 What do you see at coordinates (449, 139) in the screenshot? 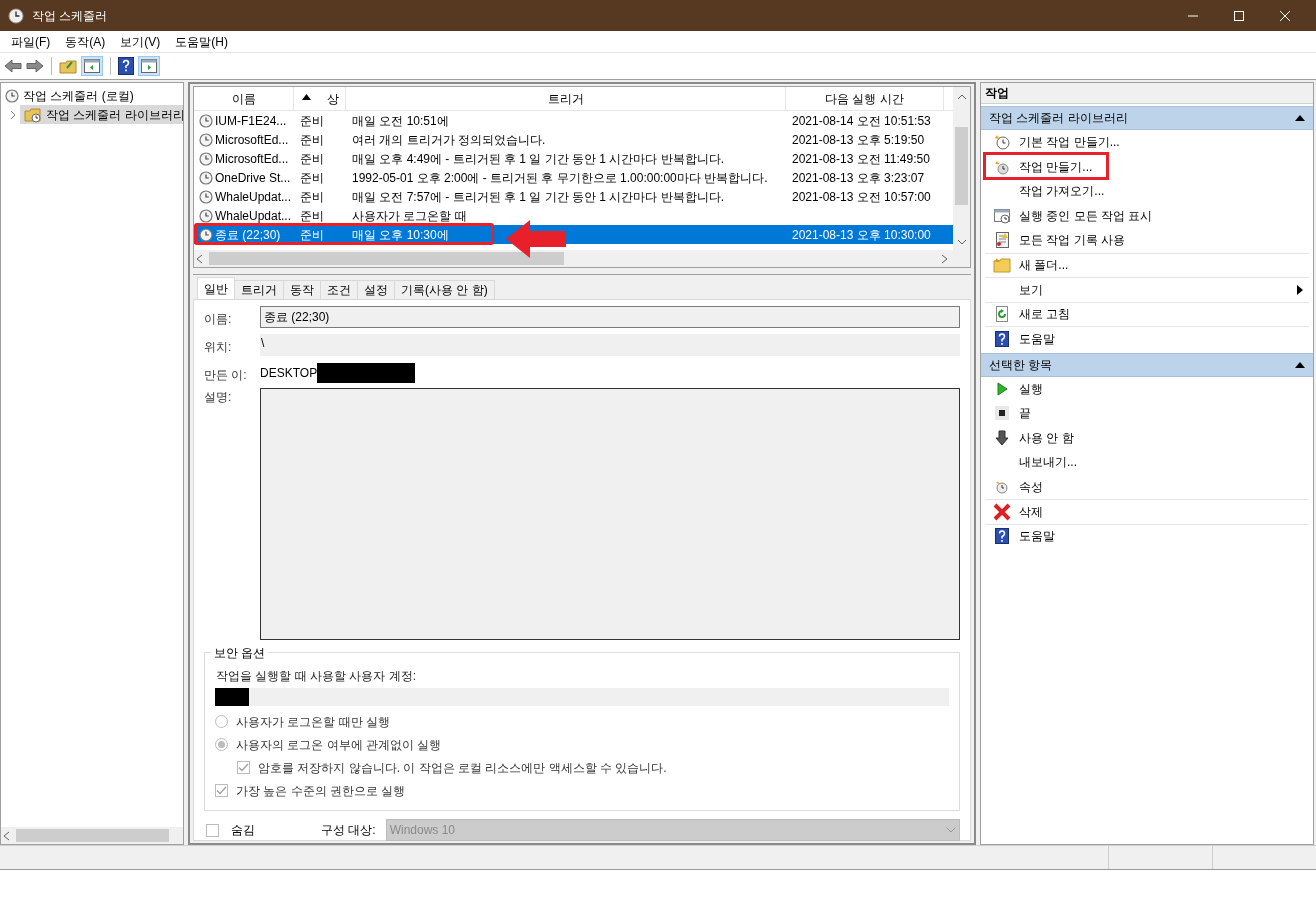
I see `table-cell: 여러 개의 트리거가 정의되었습니다.` at bounding box center [449, 139].